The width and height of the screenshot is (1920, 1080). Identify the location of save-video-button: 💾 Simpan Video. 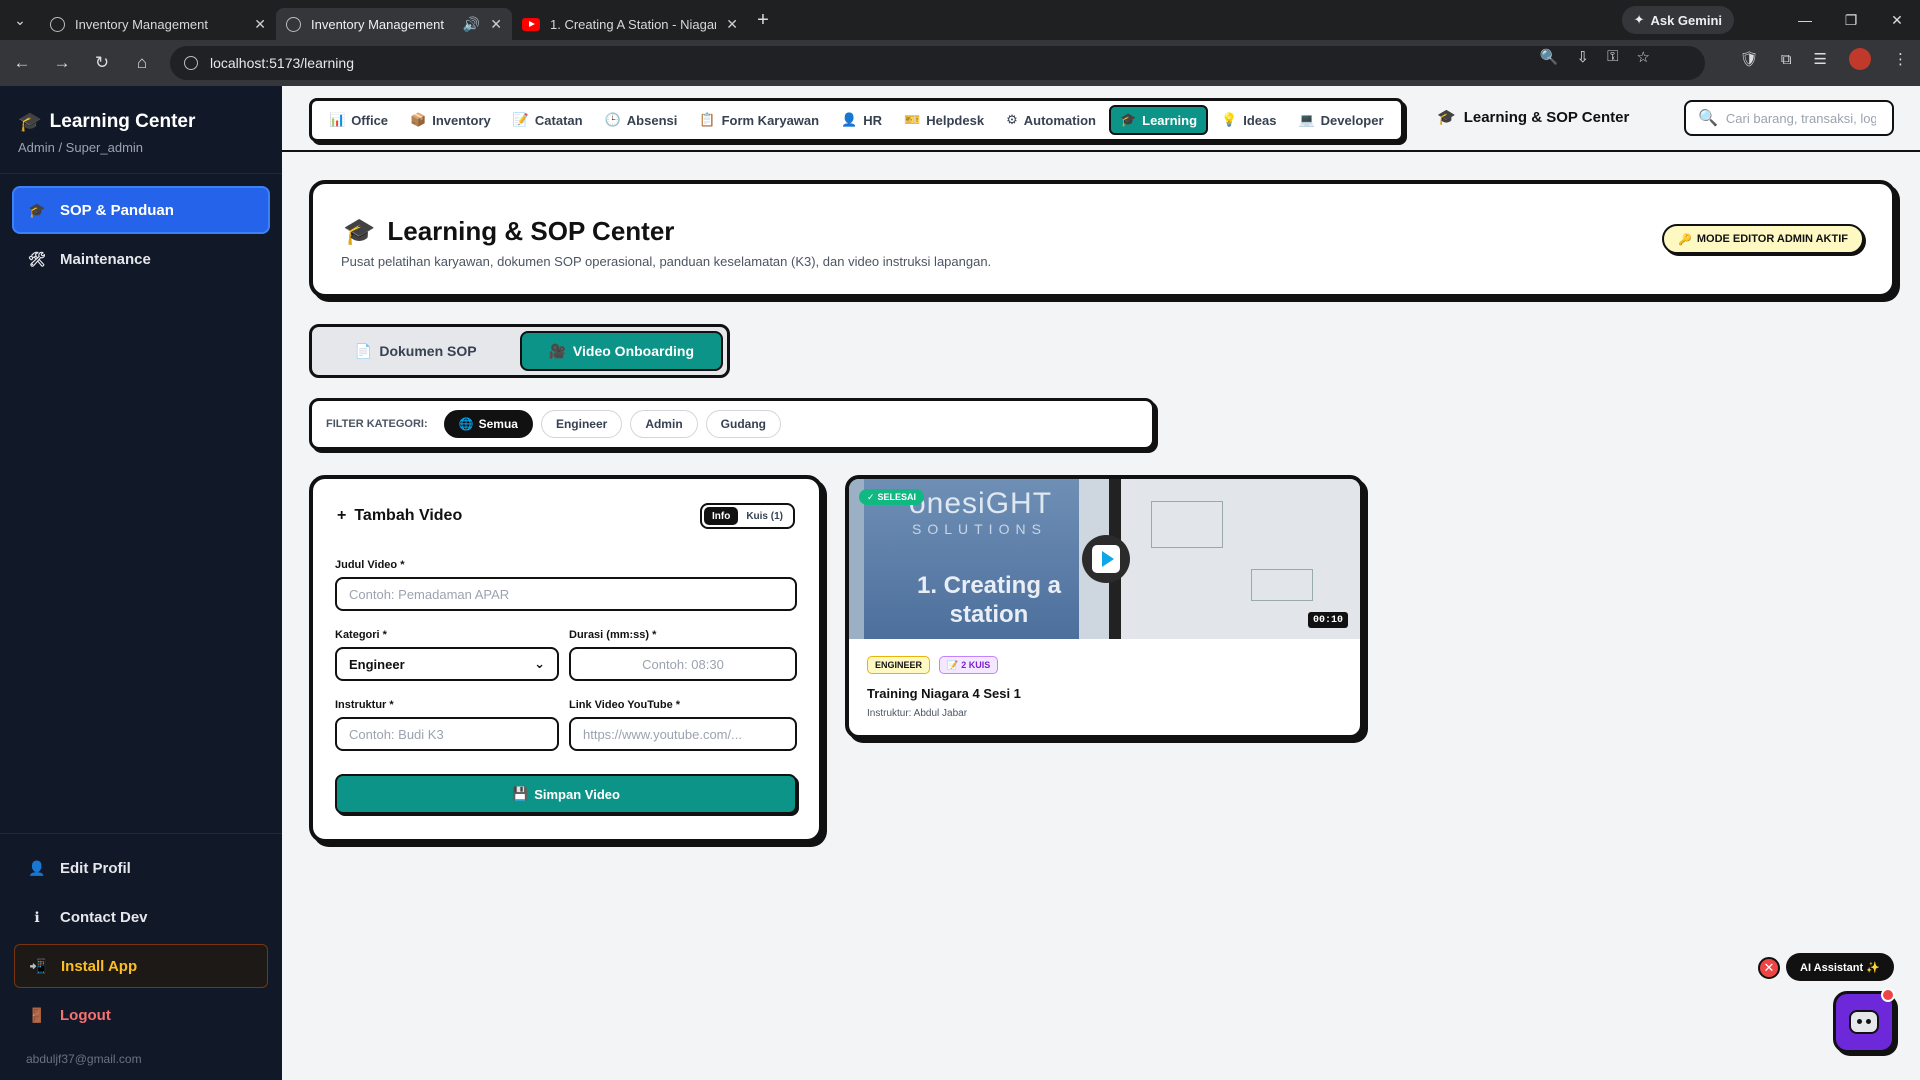
(566, 794).